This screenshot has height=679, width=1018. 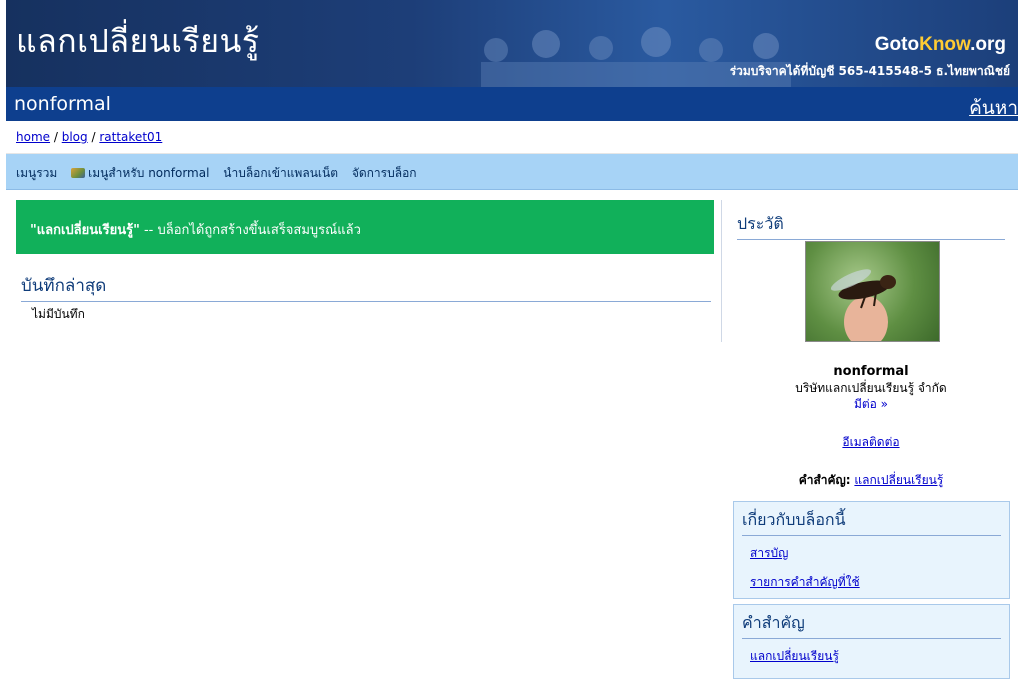 I want to click on blog-title-bar: nonformal ค้นหา, so click(x=512, y=104).